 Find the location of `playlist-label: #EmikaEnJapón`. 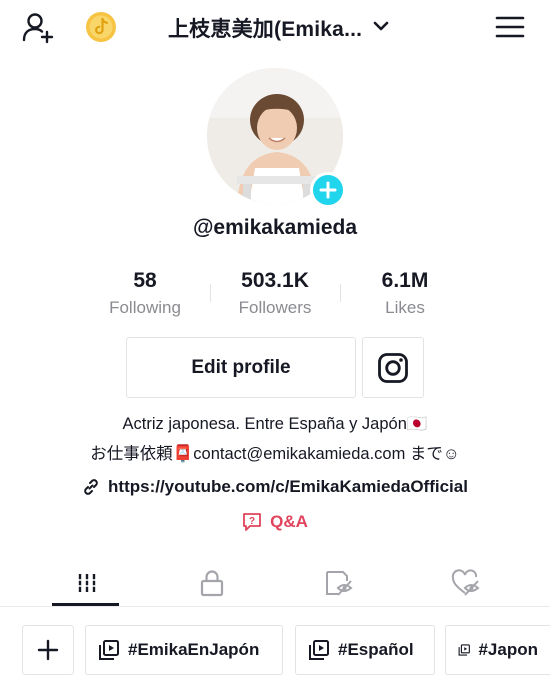

playlist-label: #EmikaEnJapón is located at coordinates (194, 649).